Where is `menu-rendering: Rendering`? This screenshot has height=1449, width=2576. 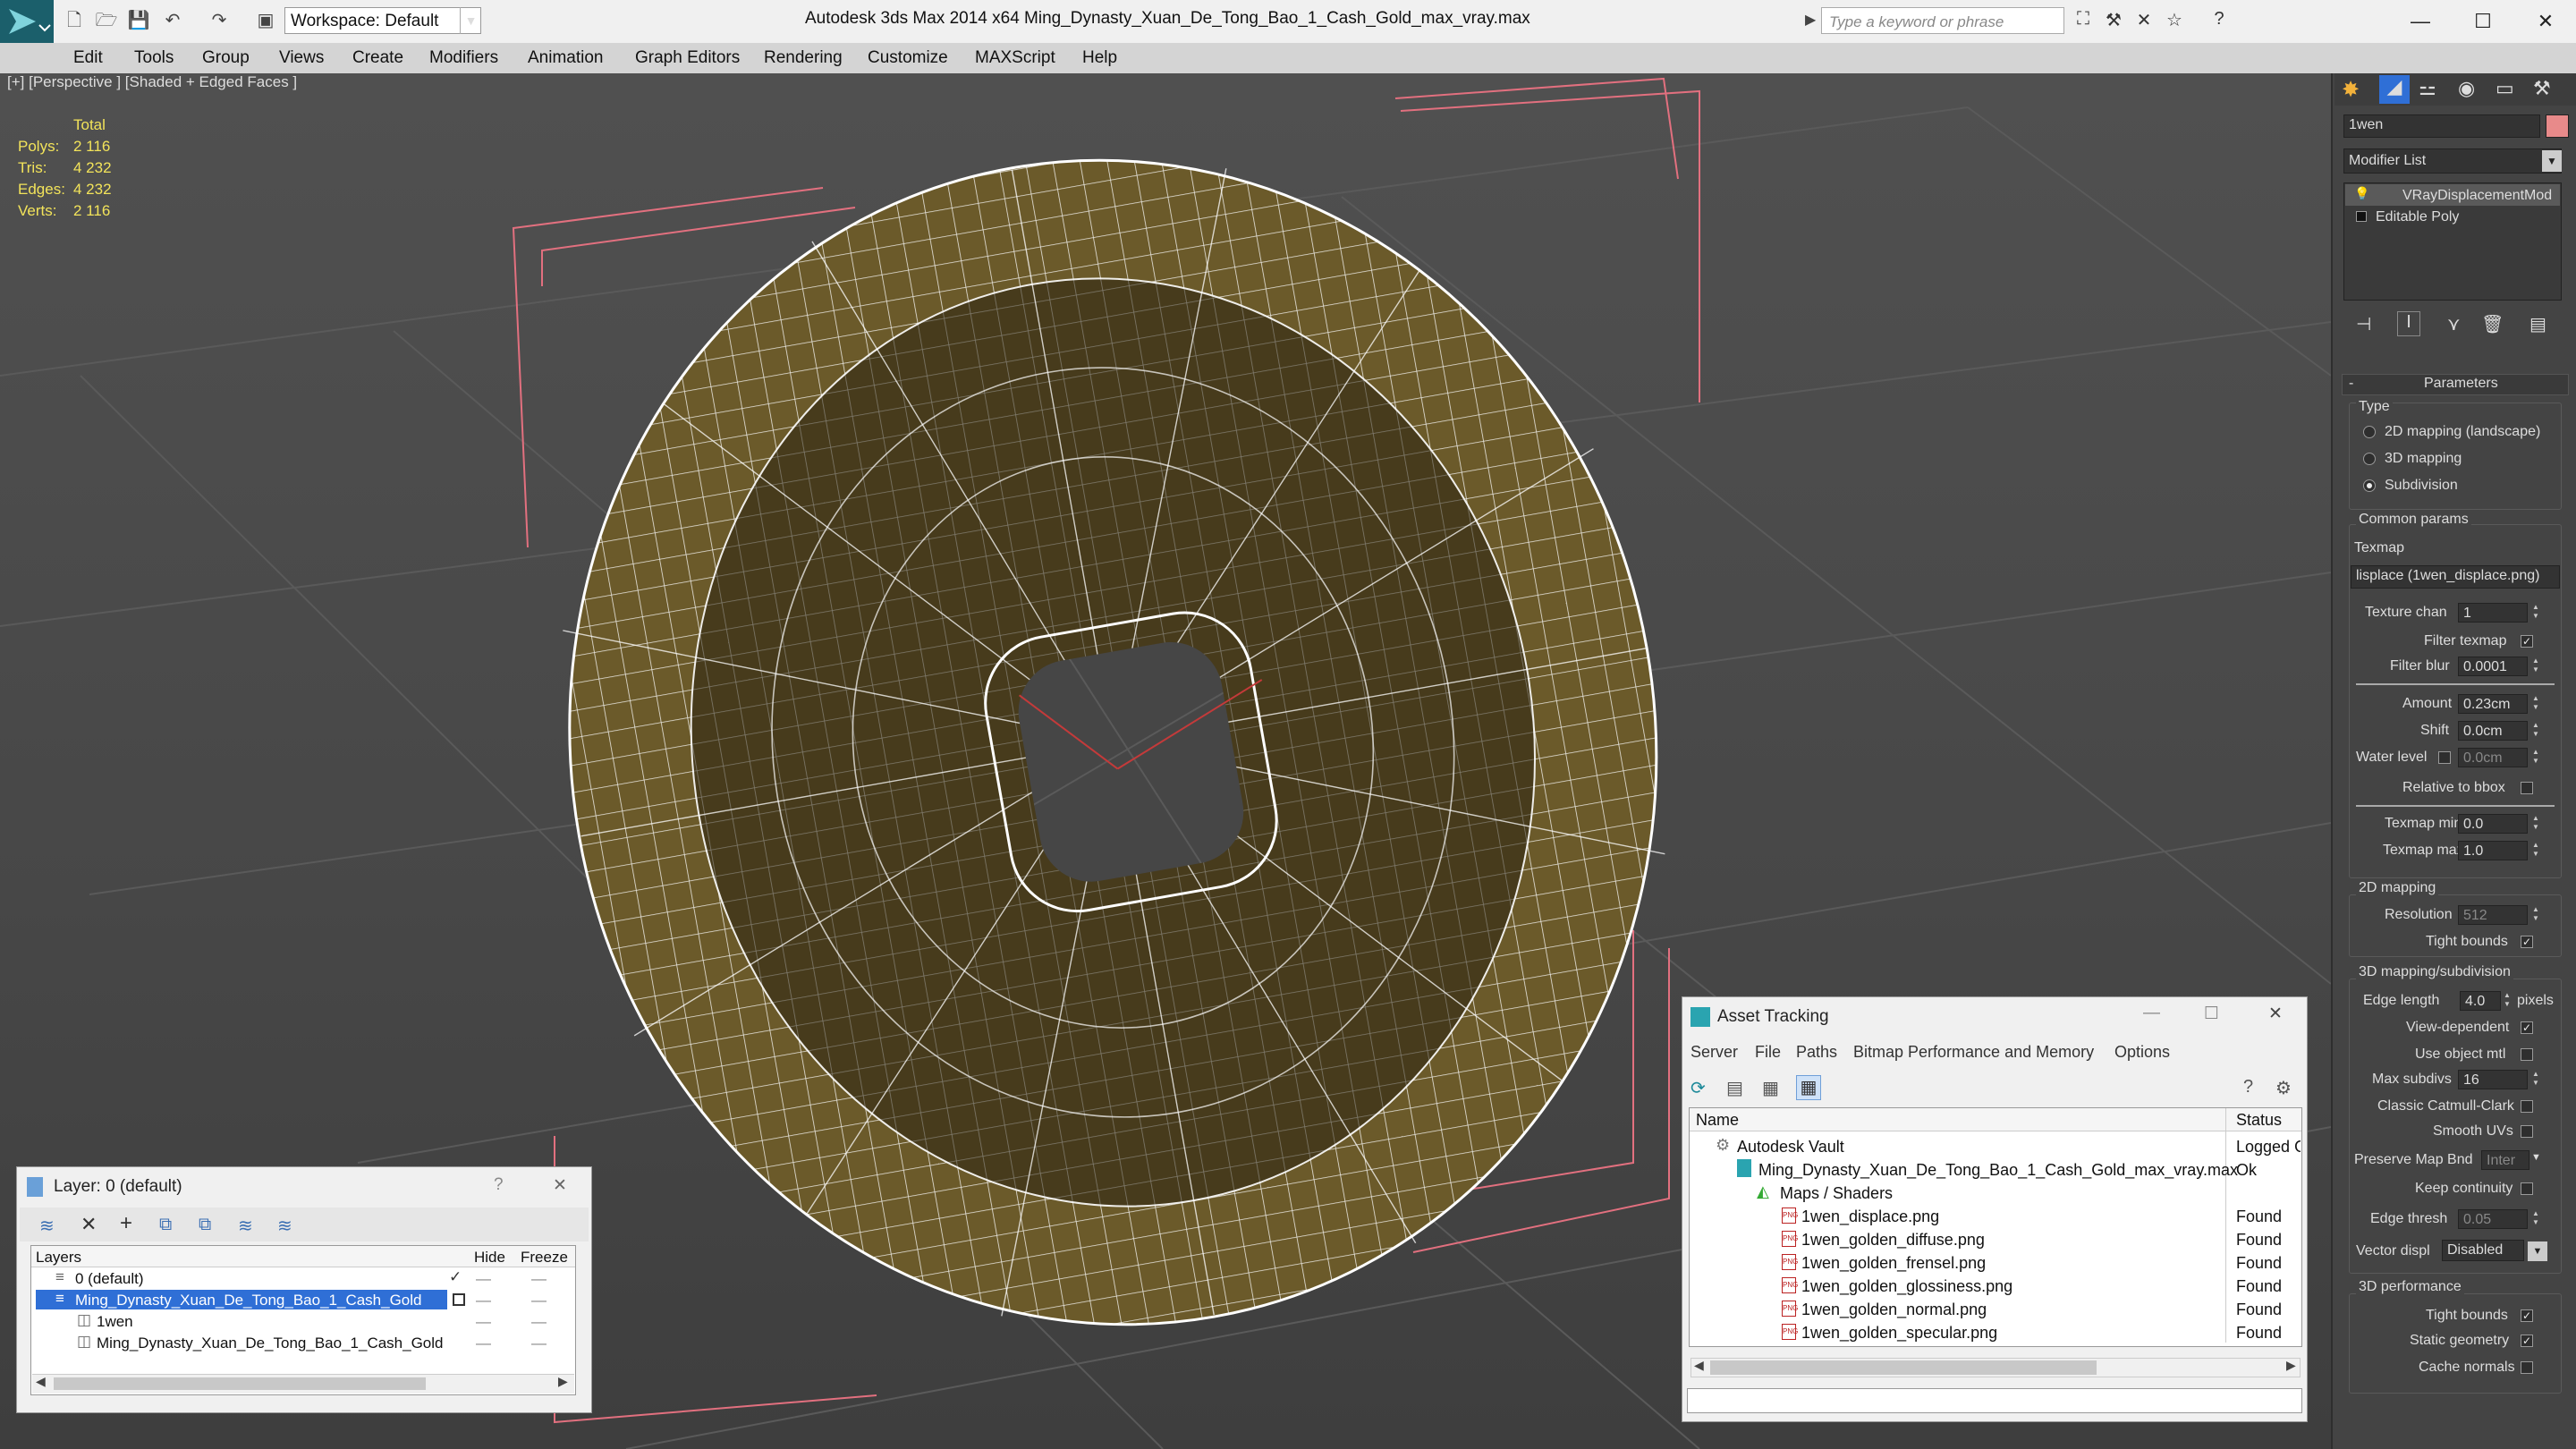 menu-rendering: Rendering is located at coordinates (803, 58).